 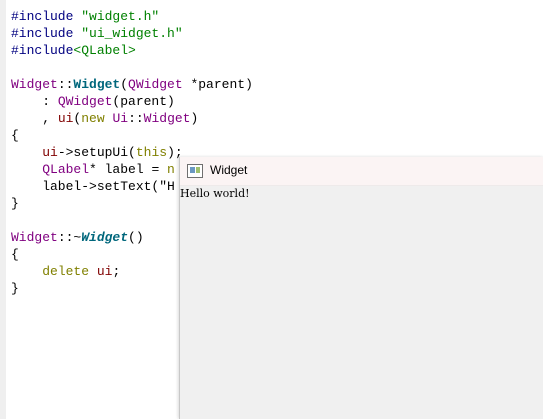 What do you see at coordinates (361, 171) in the screenshot?
I see `window-title-bar: Widget` at bounding box center [361, 171].